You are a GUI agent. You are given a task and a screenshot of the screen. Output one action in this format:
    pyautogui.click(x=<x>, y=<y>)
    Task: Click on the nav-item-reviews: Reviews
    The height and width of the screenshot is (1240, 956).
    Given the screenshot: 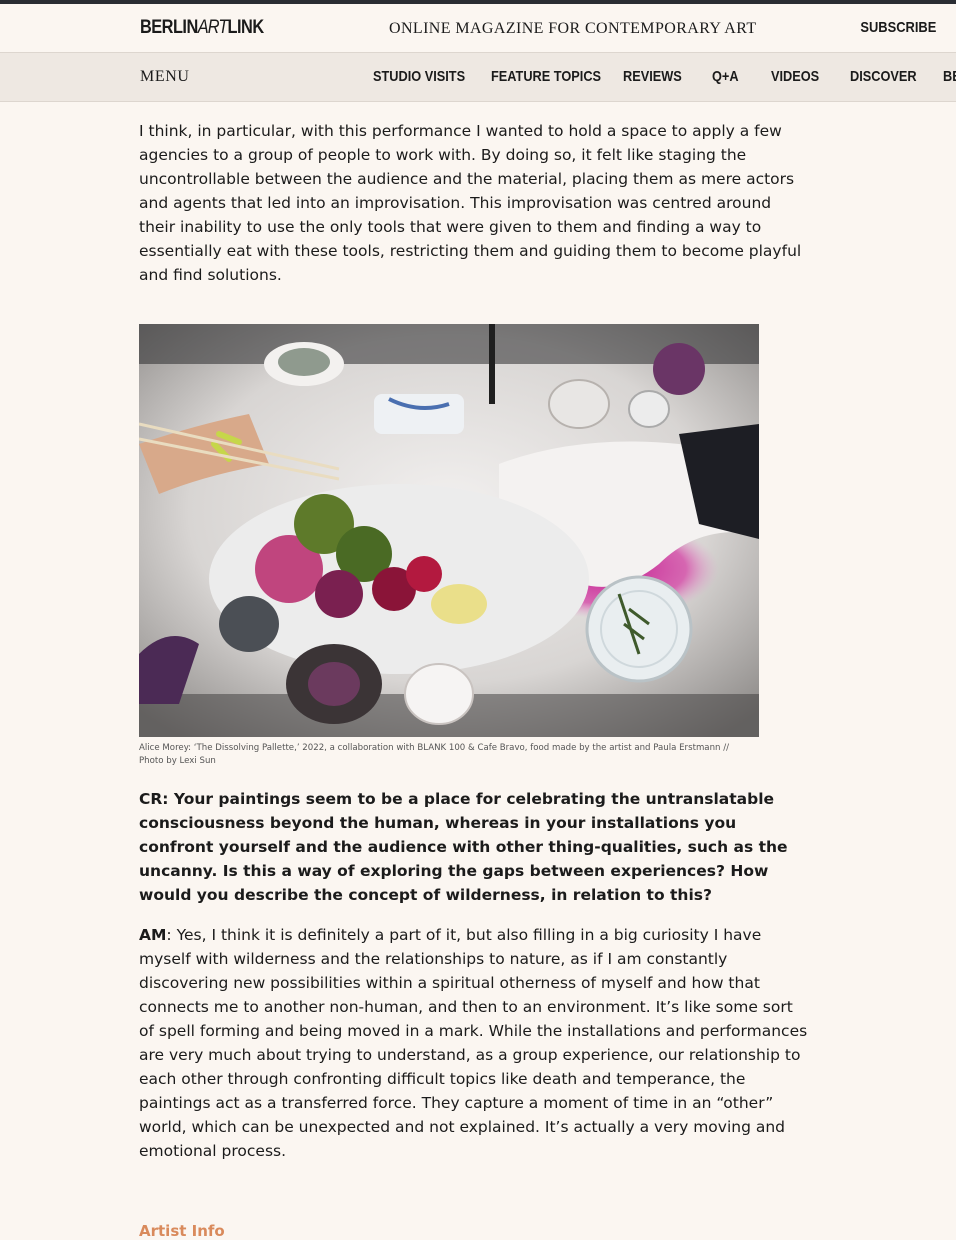 What is the action you would take?
    pyautogui.click(x=652, y=76)
    